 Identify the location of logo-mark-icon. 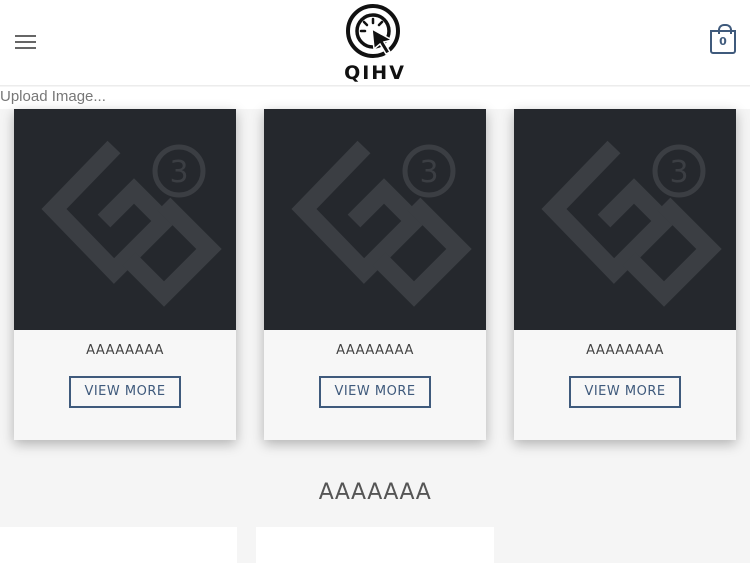
(373, 31).